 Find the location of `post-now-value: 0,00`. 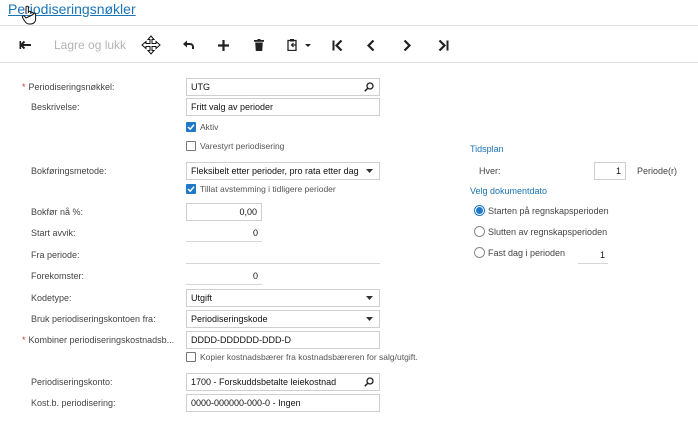

post-now-value: 0,00 is located at coordinates (248, 212).